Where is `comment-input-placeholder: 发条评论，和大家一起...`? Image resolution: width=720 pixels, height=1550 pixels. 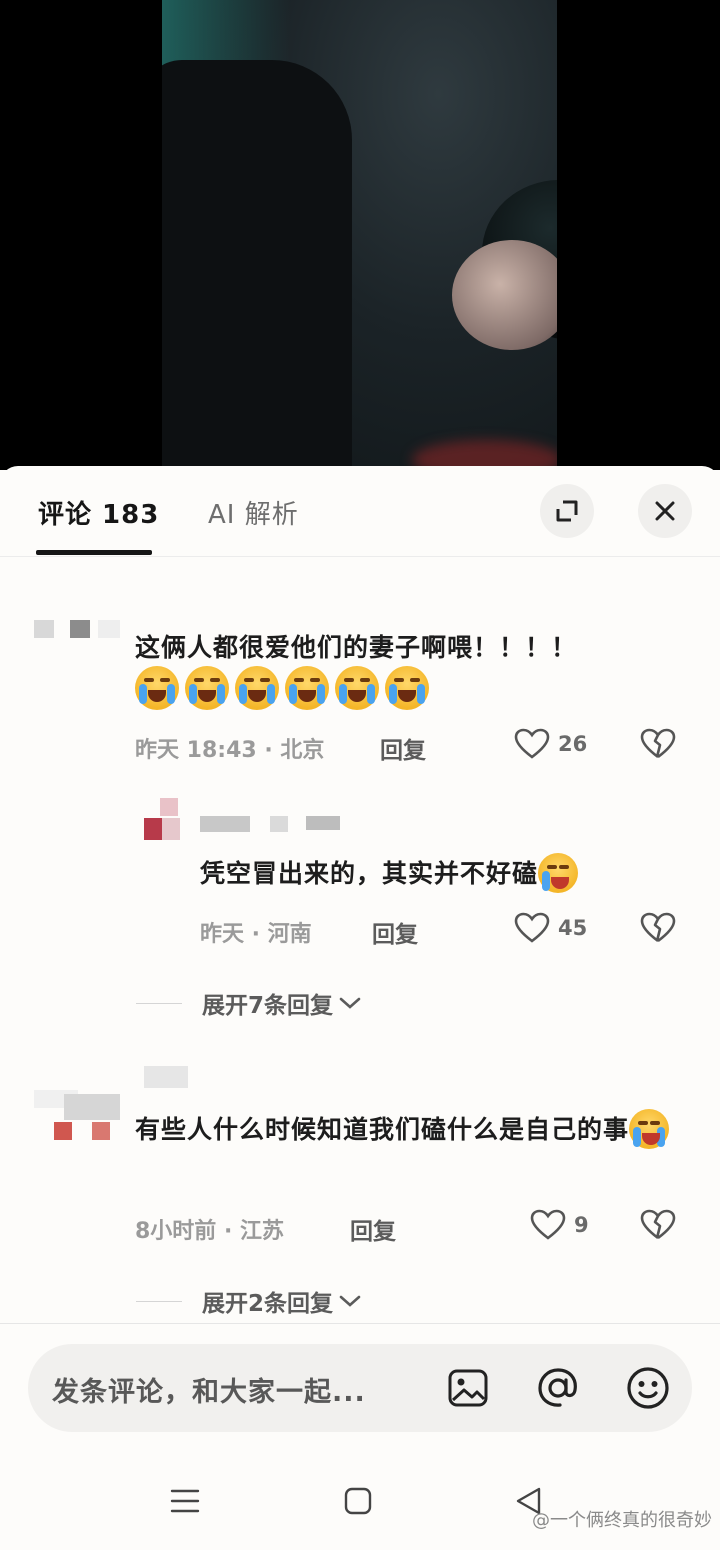
comment-input-placeholder: 发条评论，和大家一起... is located at coordinates (209, 1392).